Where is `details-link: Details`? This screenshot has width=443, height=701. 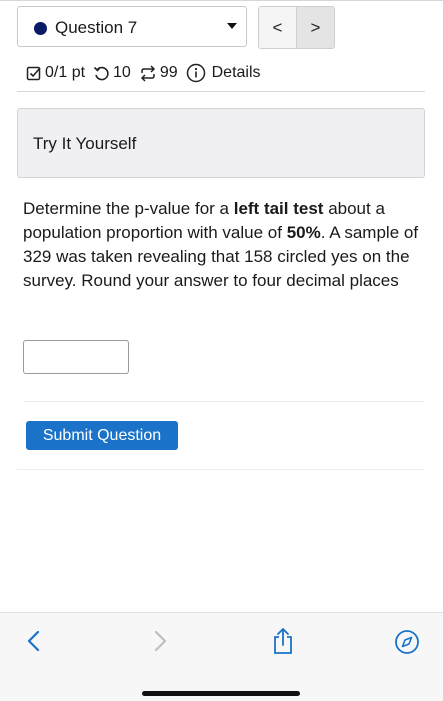
details-link: Details is located at coordinates (223, 73).